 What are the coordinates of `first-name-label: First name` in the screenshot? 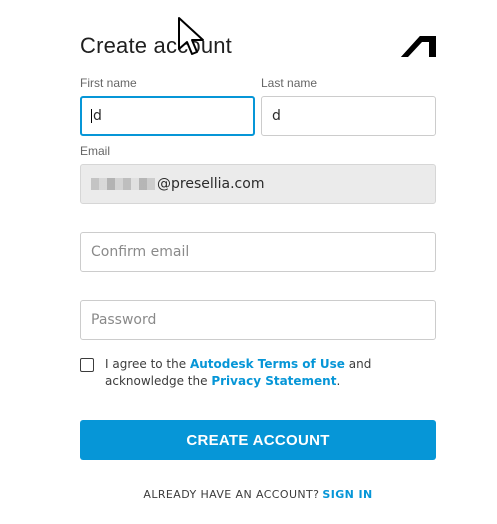 It's located at (108, 83).